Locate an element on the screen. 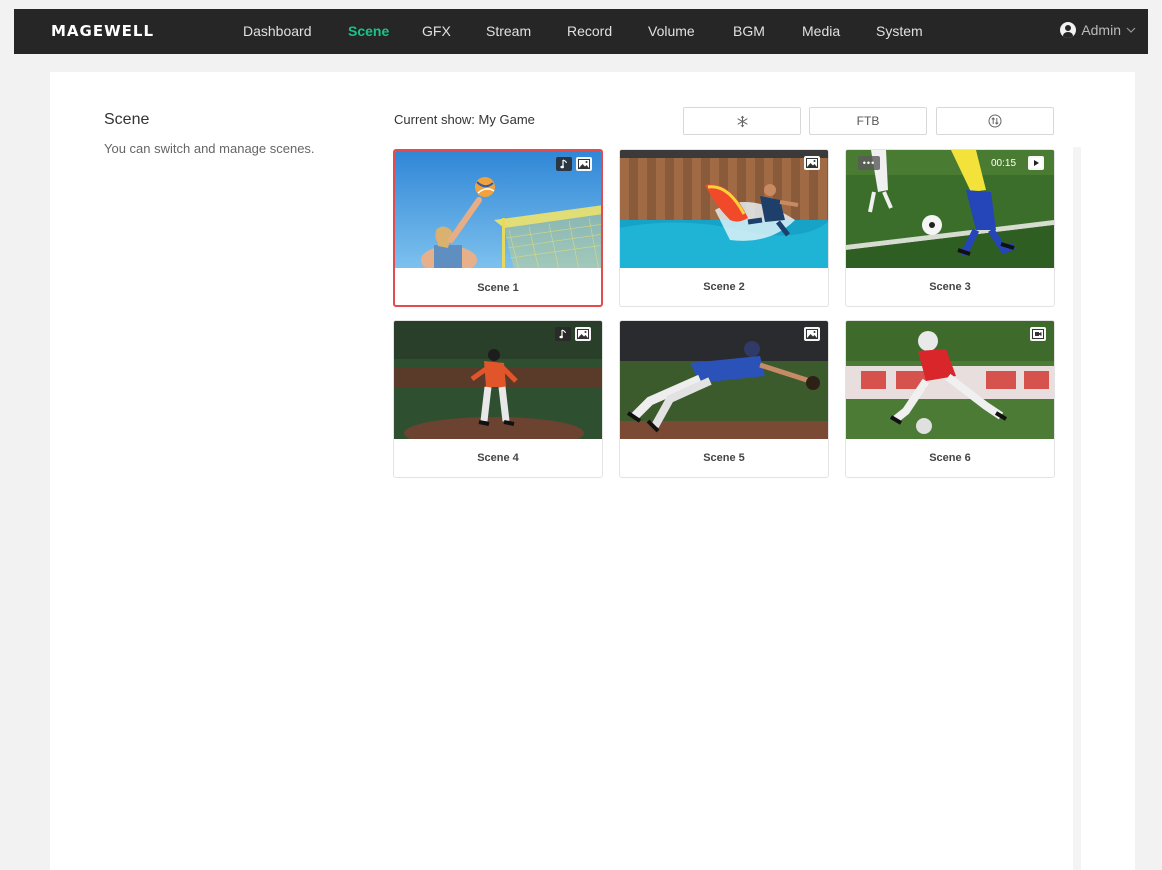 Image resolution: width=1162 pixels, height=870 pixels. scene-card-2: Scene 2 is located at coordinates (724, 228).